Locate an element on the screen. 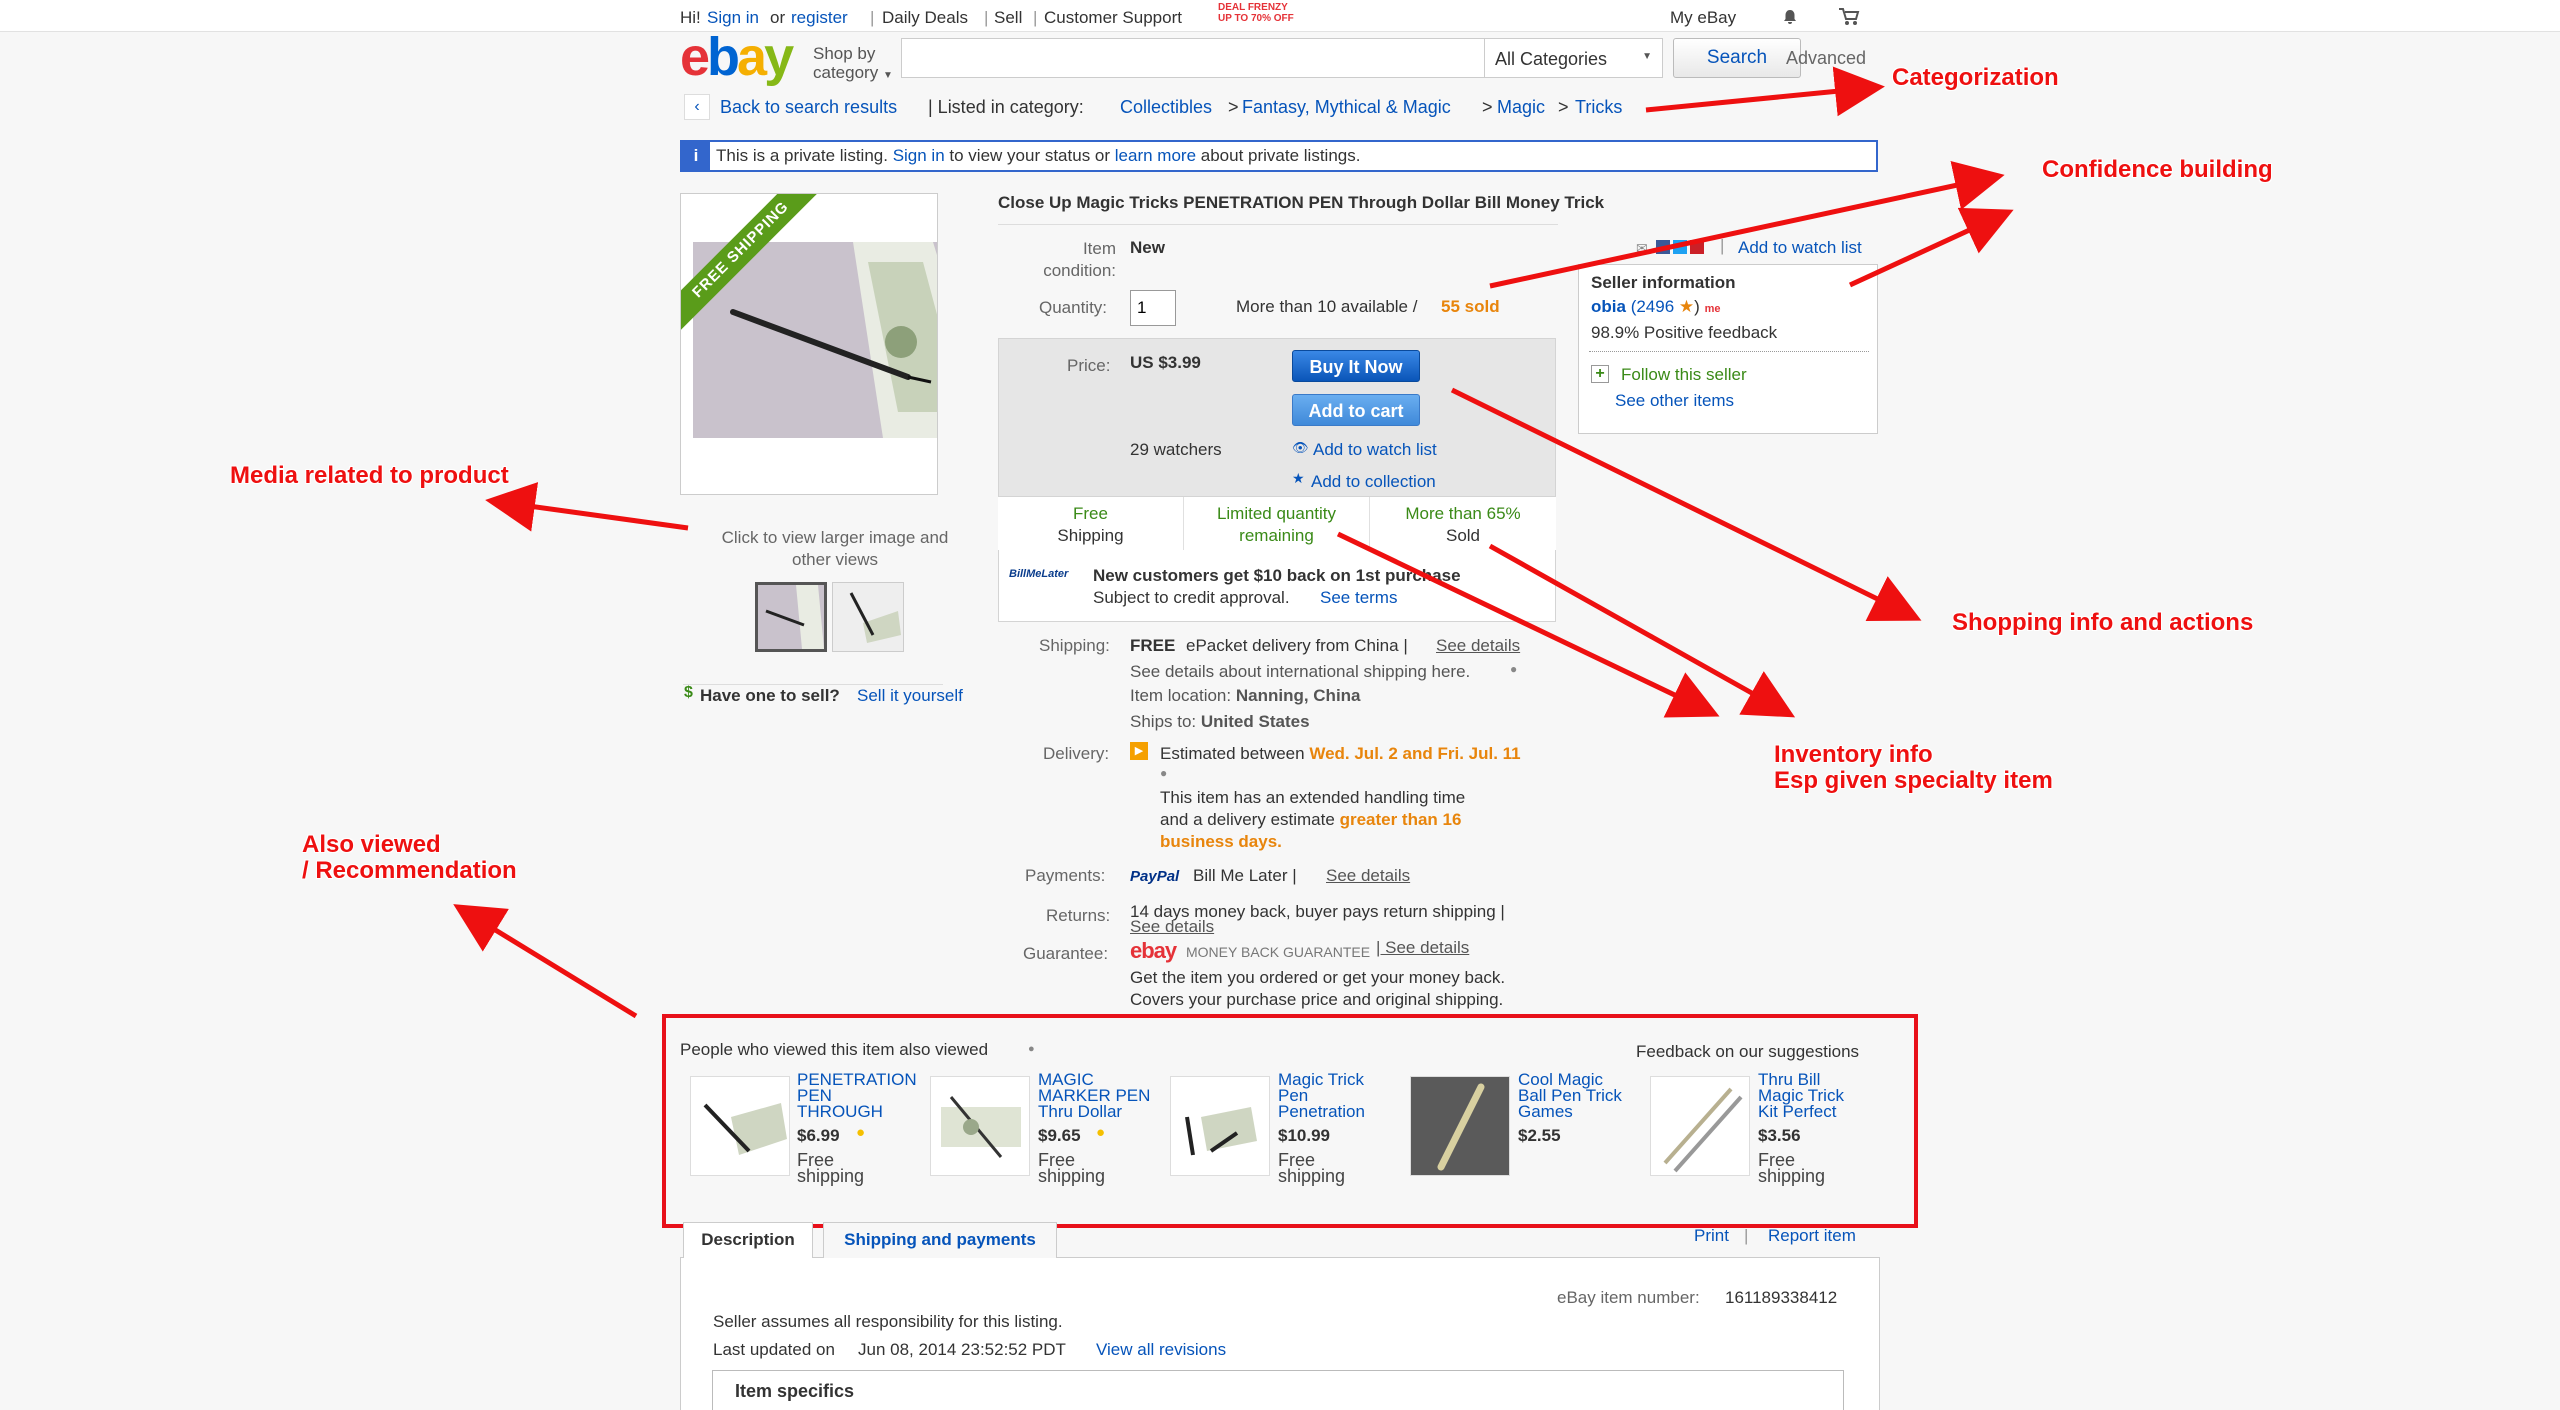 The image size is (2560, 1410). rec-item-3: Magic Trick Pen Penetration is located at coordinates (1321, 1096).